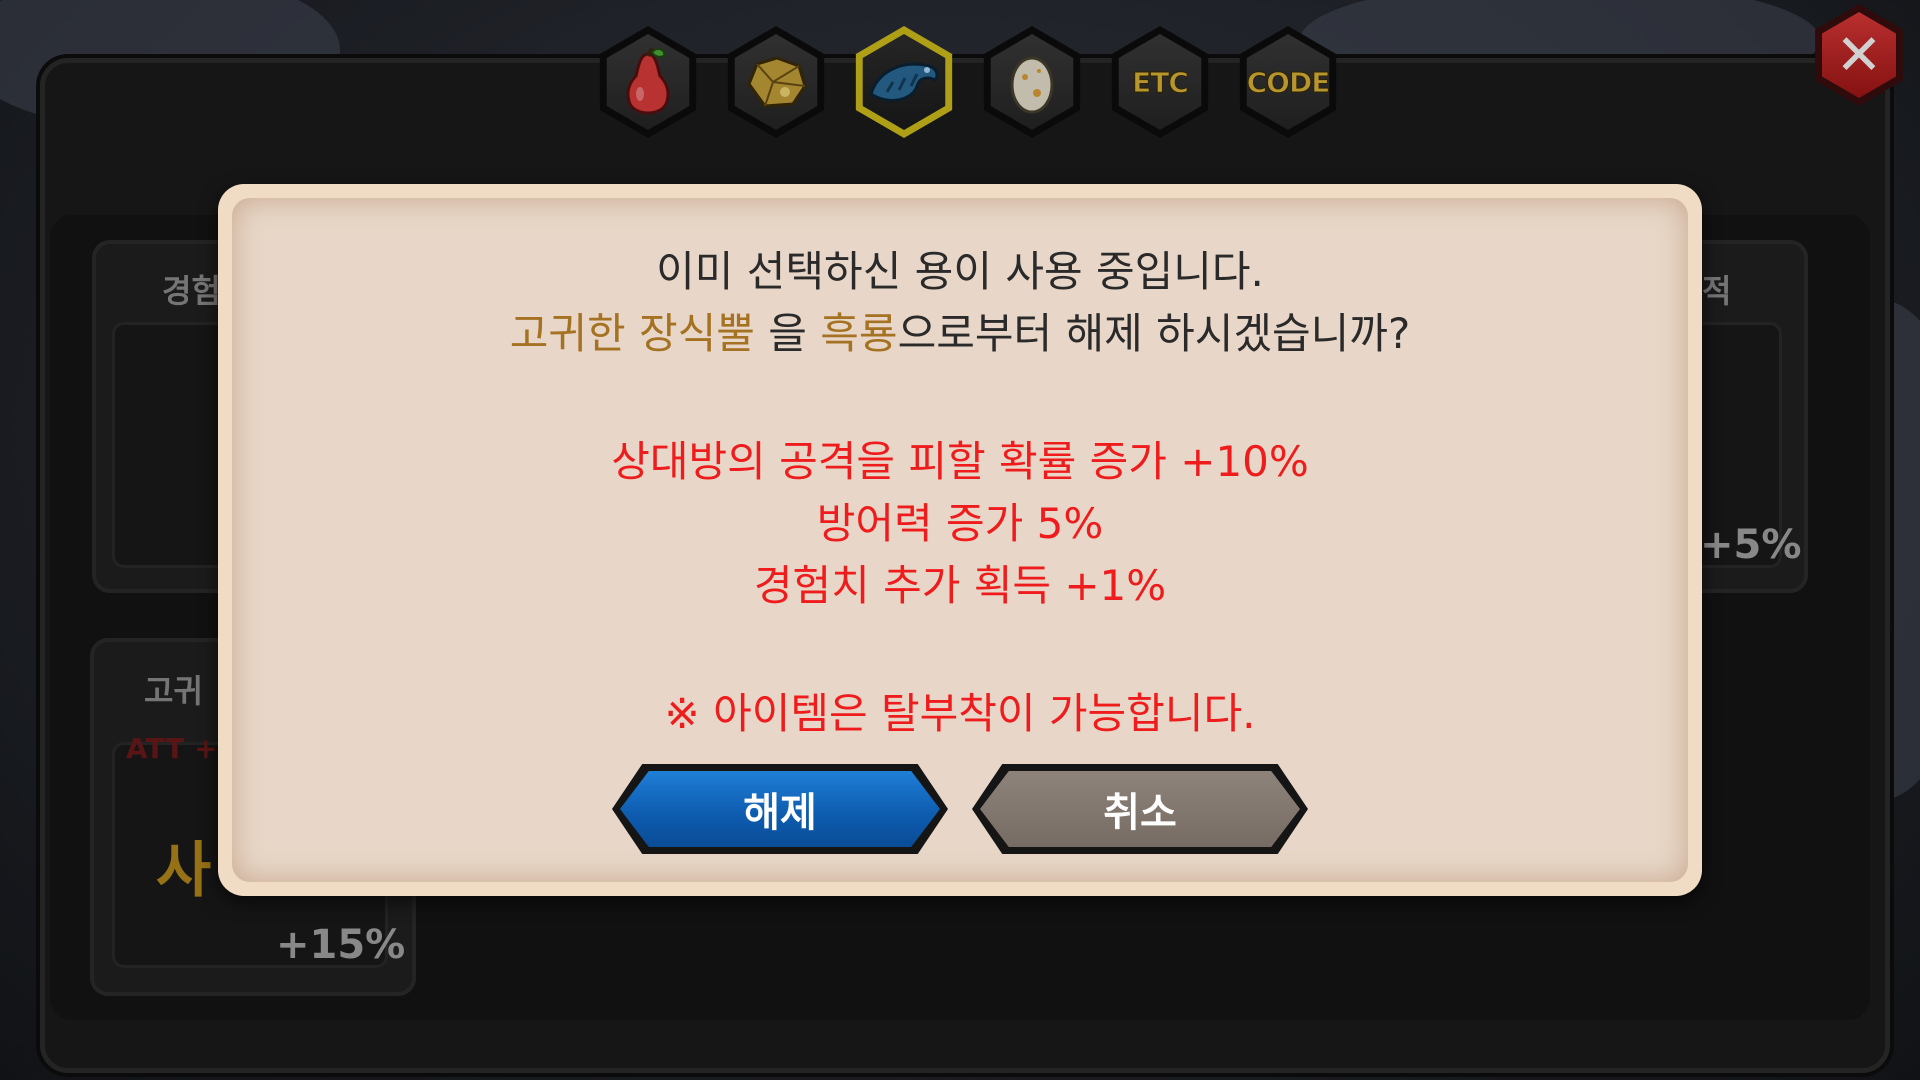 Image resolution: width=1920 pixels, height=1080 pixels. I want to click on dragon-name: 흑룡, so click(859, 333).